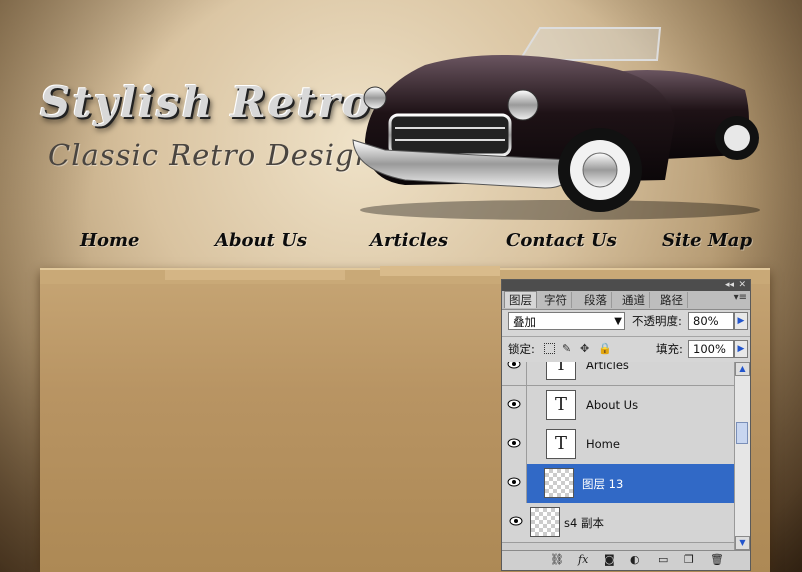  I want to click on layer-name: s4 副本, so click(584, 523).